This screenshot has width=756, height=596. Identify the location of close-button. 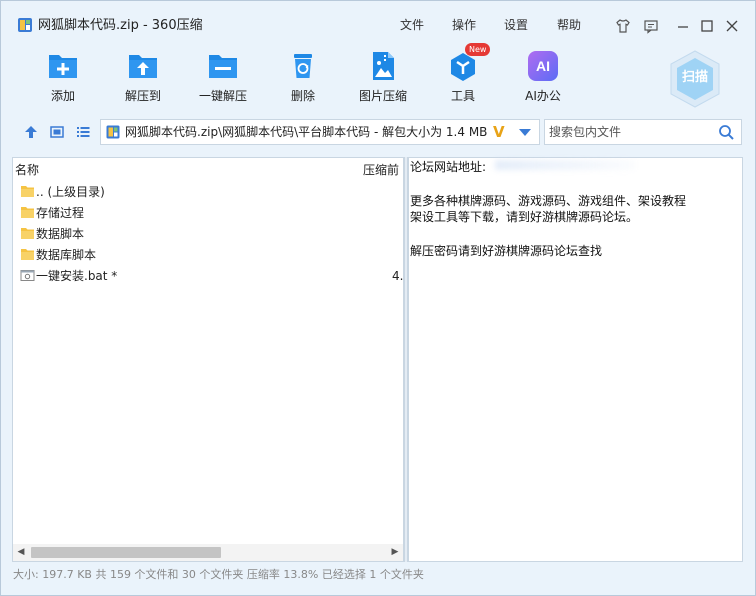
(732, 26).